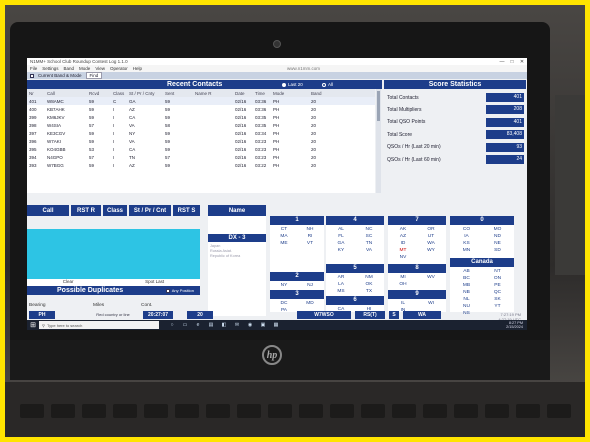 This screenshot has height=442, width=590. Describe the element at coordinates (168, 157) in the screenshot. I see `table-cell: 57` at that location.